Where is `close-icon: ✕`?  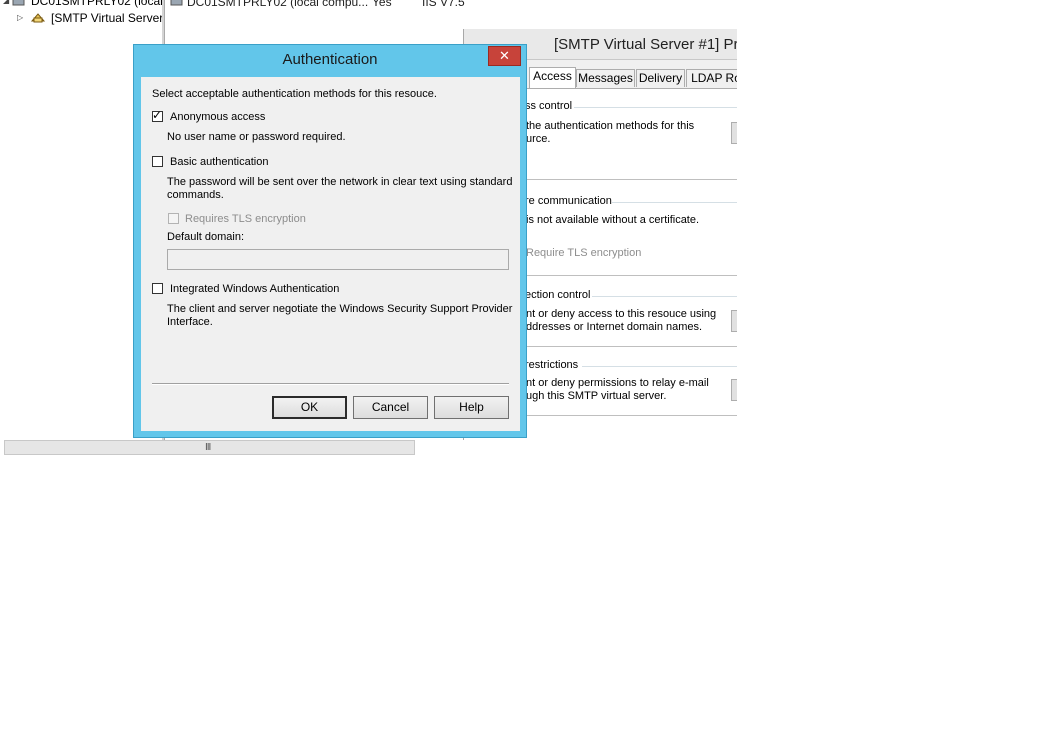 close-icon: ✕ is located at coordinates (504, 55).